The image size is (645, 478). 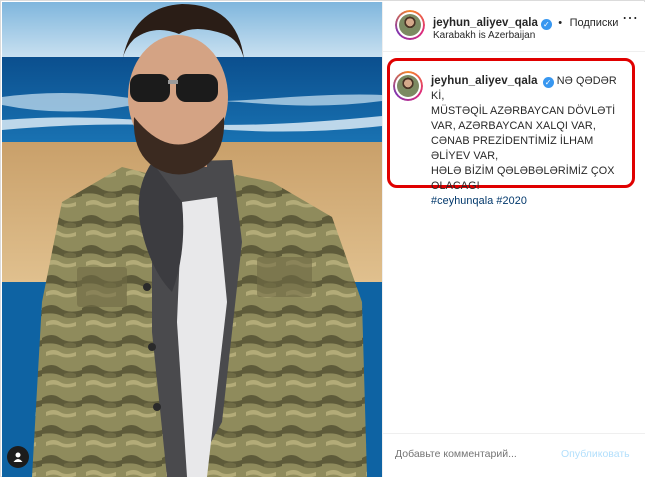 I want to click on header-username: jeyhun_aliyev_qala, so click(x=485, y=23).